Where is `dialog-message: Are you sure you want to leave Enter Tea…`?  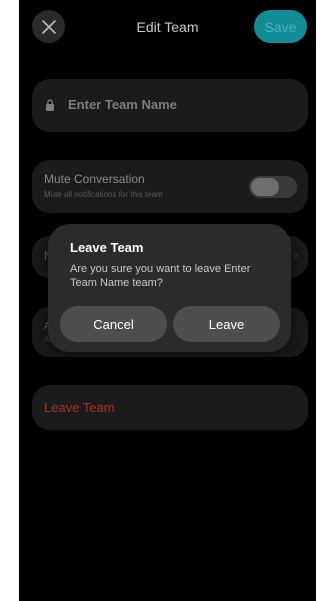 dialog-message: Are you sure you want to leave Enter Tea… is located at coordinates (160, 276).